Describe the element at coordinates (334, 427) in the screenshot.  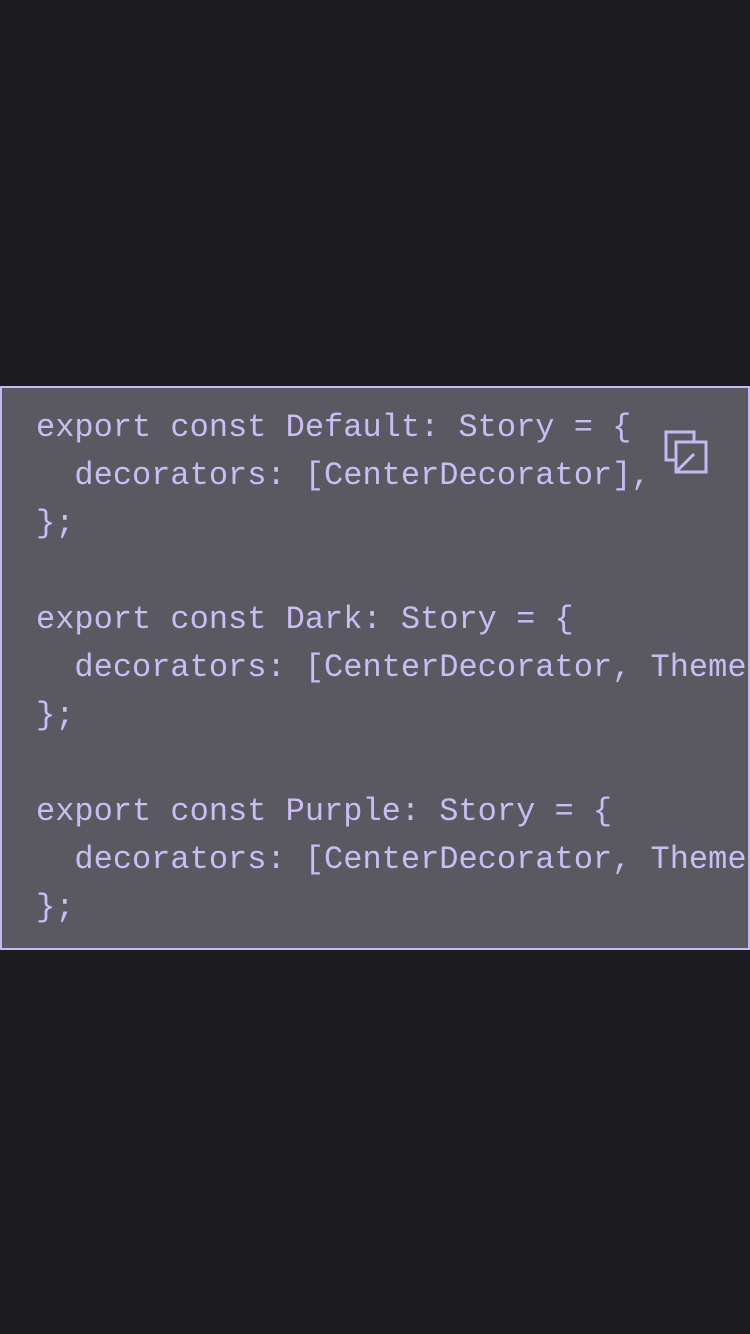
I see `code-line: export const Default: Story = {` at that location.